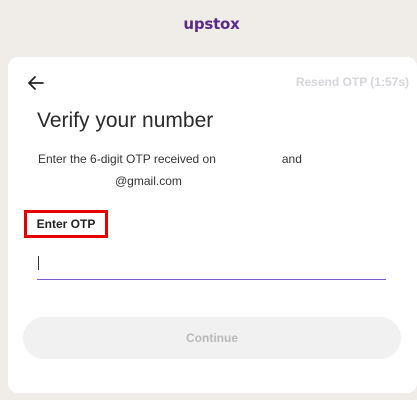  Describe the element at coordinates (36, 83) in the screenshot. I see `arrow-left-icon` at that location.